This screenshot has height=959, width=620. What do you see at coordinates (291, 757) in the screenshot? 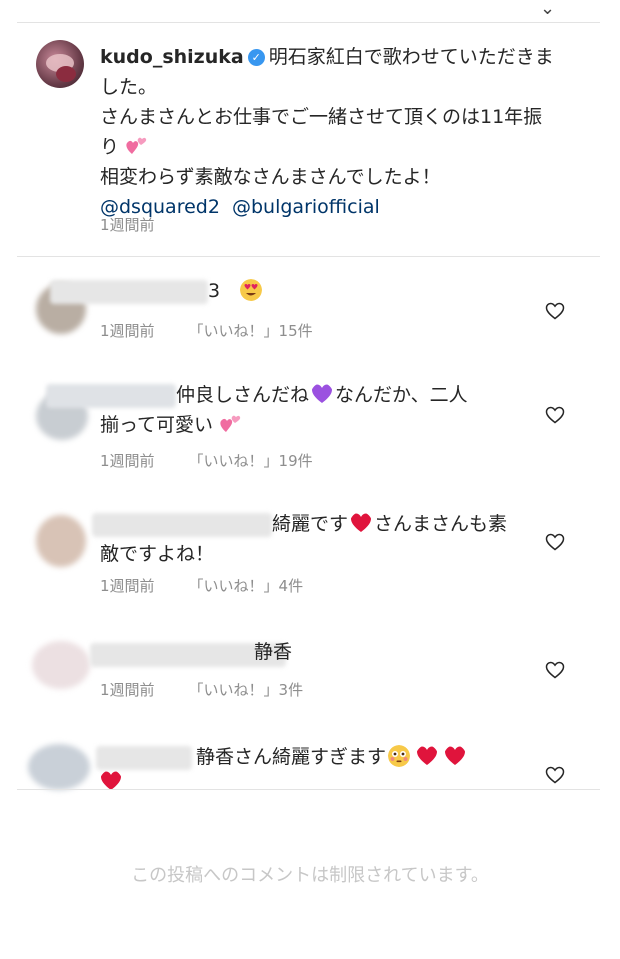
I see `comment-text: 静香さん綺麗すぎます` at bounding box center [291, 757].